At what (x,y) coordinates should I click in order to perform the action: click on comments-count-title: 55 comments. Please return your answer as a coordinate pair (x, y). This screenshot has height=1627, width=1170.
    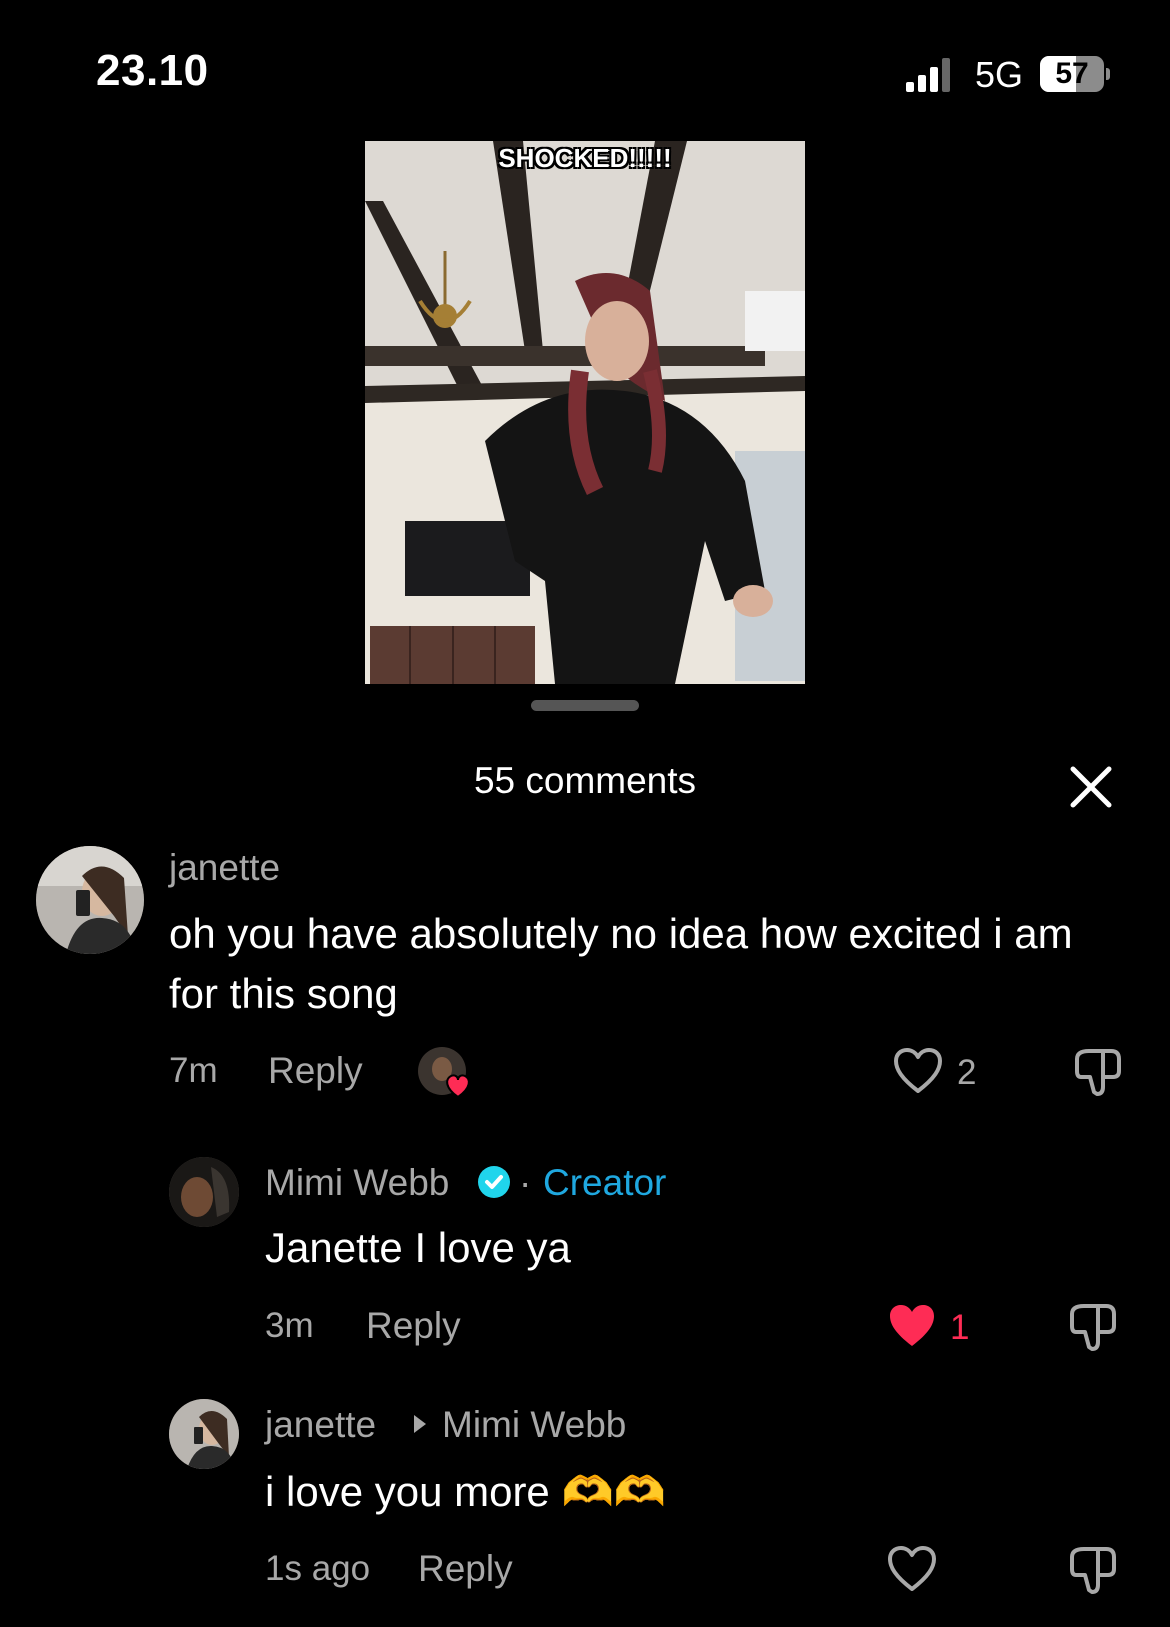
    Looking at the image, I should click on (585, 780).